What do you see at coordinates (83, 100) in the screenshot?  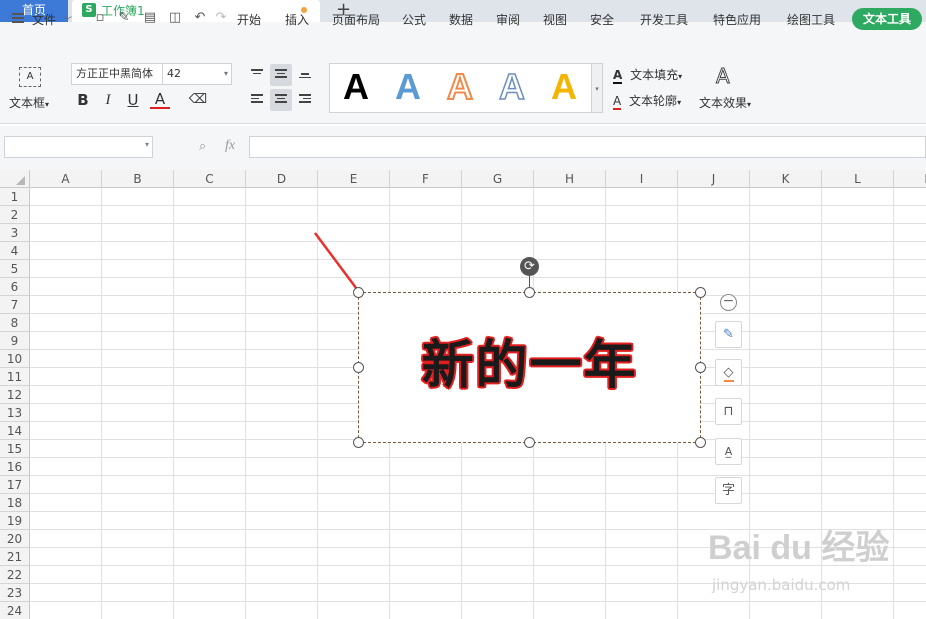 I see `bold-button: B` at bounding box center [83, 100].